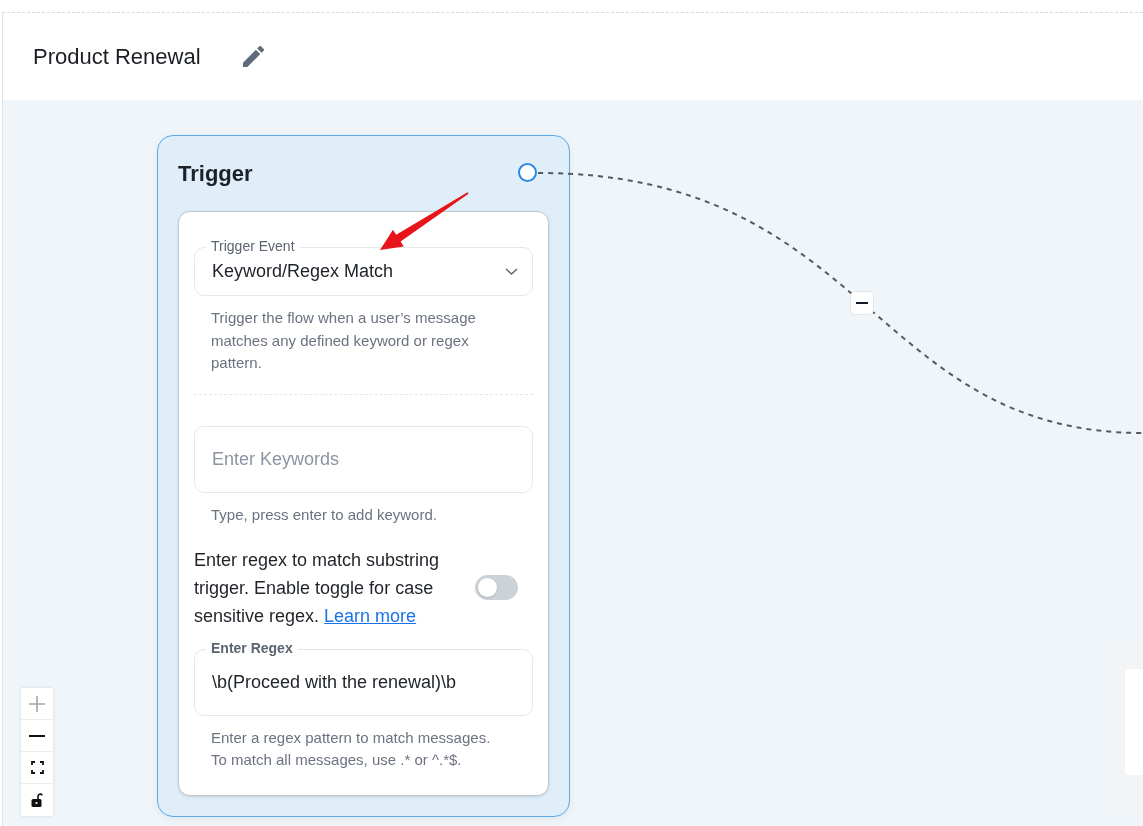 This screenshot has height=826, width=1143. Describe the element at coordinates (527, 172) in the screenshot. I see `connection-handle` at that location.